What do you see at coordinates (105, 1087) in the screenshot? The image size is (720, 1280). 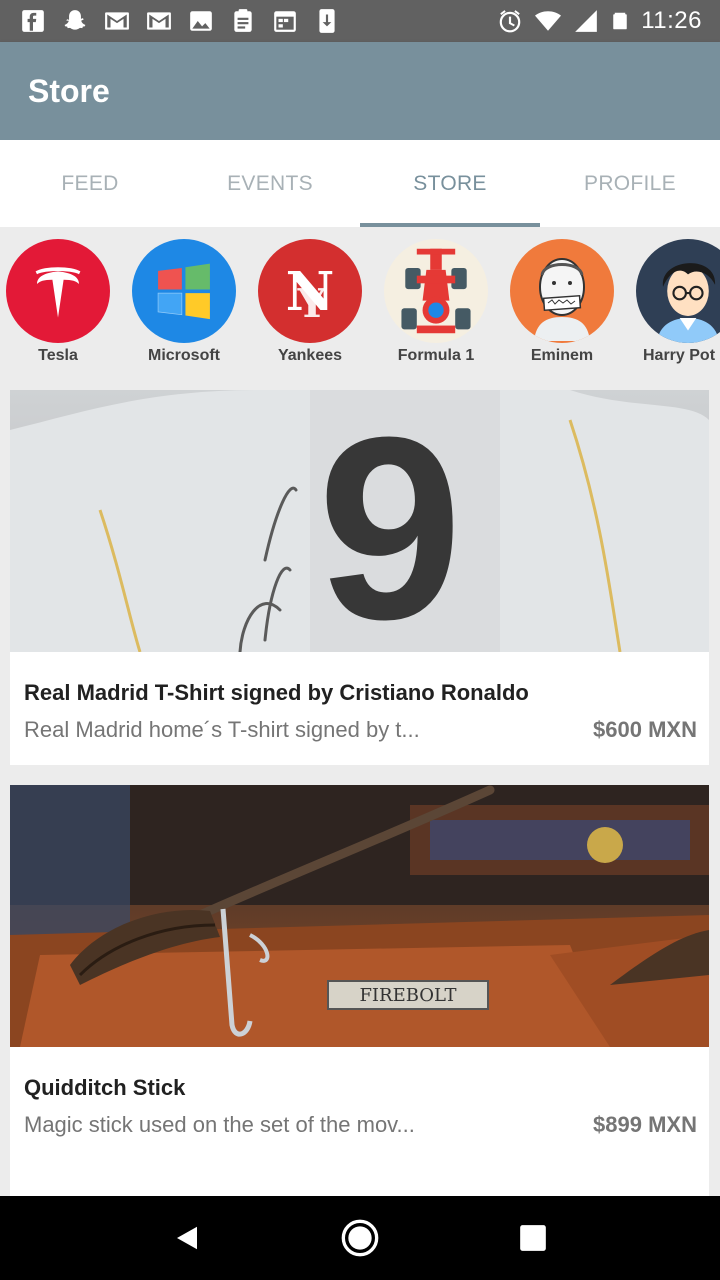 I see `product-title: Quidditch Stick` at bounding box center [105, 1087].